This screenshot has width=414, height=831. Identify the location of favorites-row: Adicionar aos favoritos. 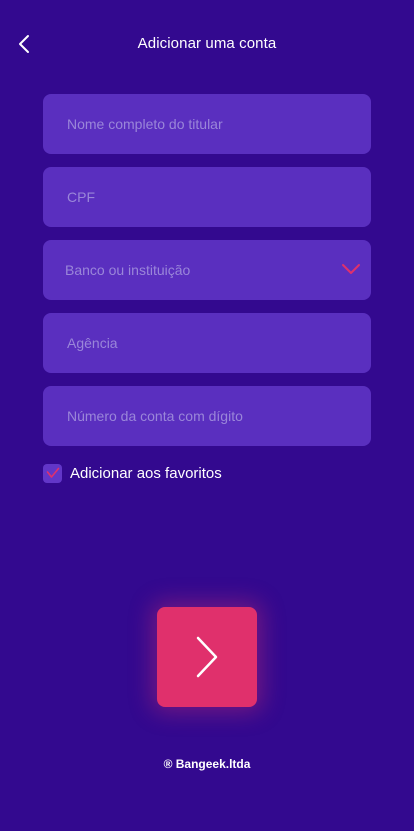
(132, 473).